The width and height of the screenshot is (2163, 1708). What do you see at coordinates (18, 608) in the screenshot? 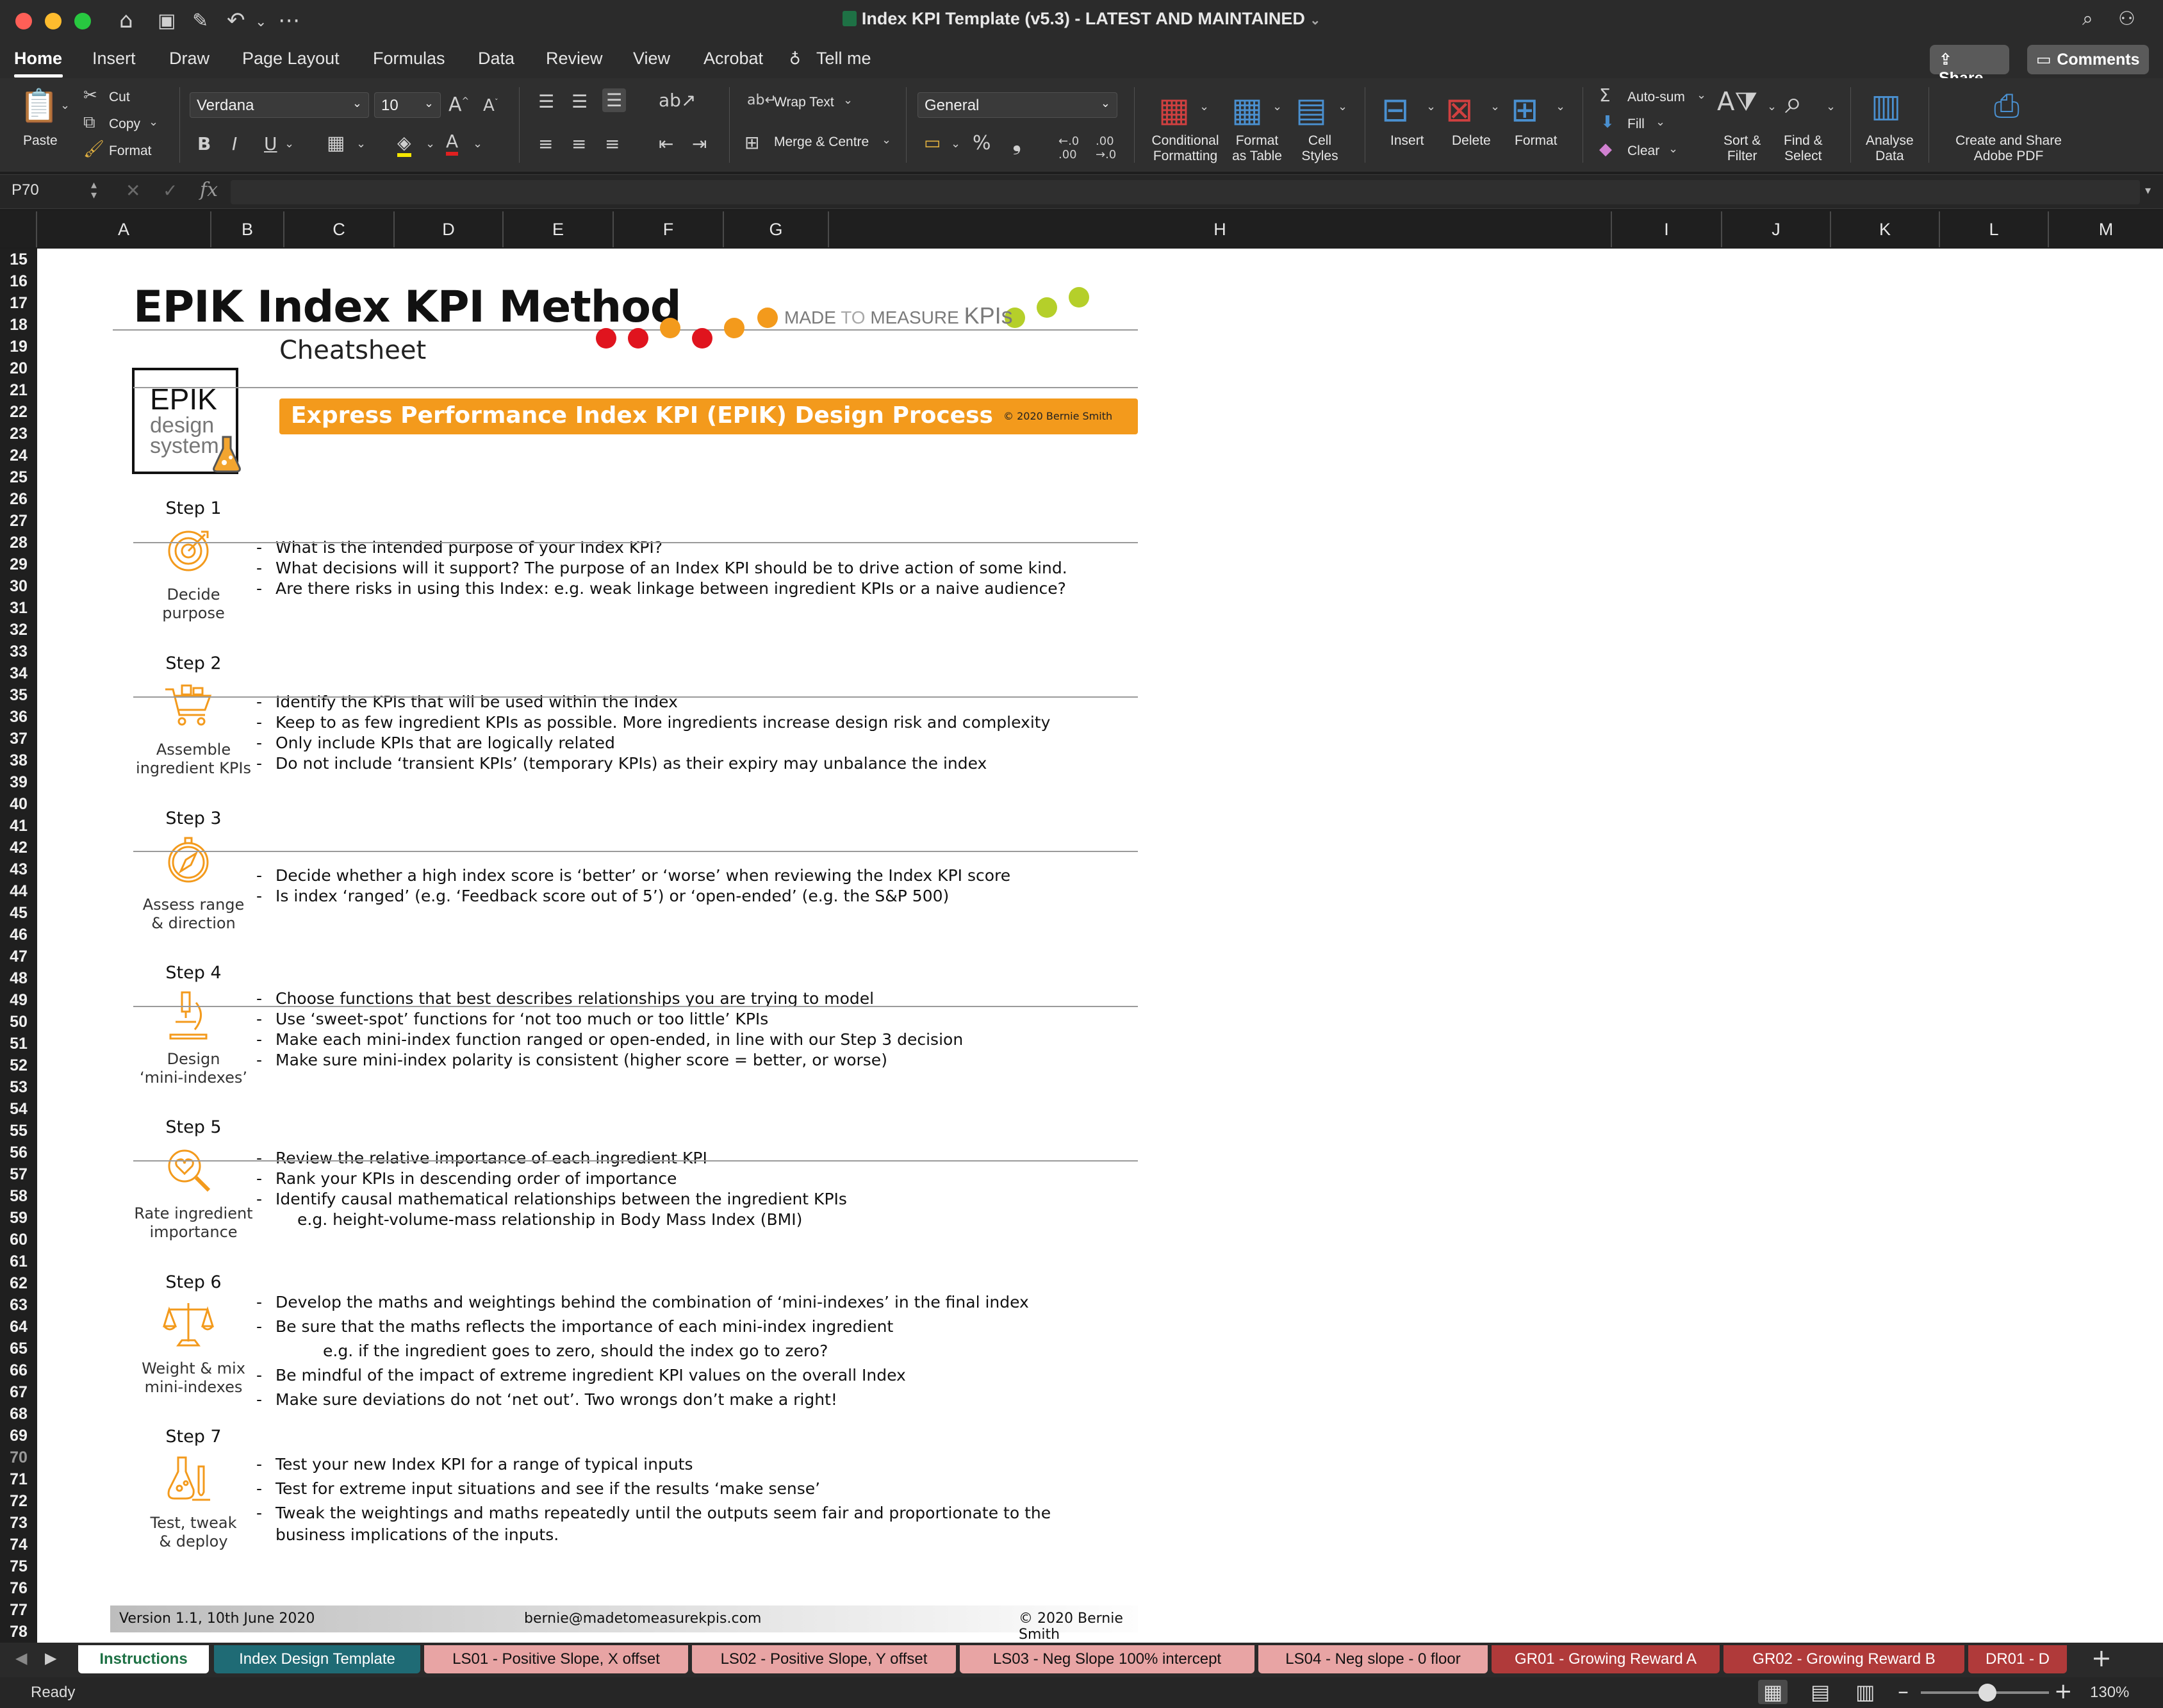
I see `row-header: 31` at bounding box center [18, 608].